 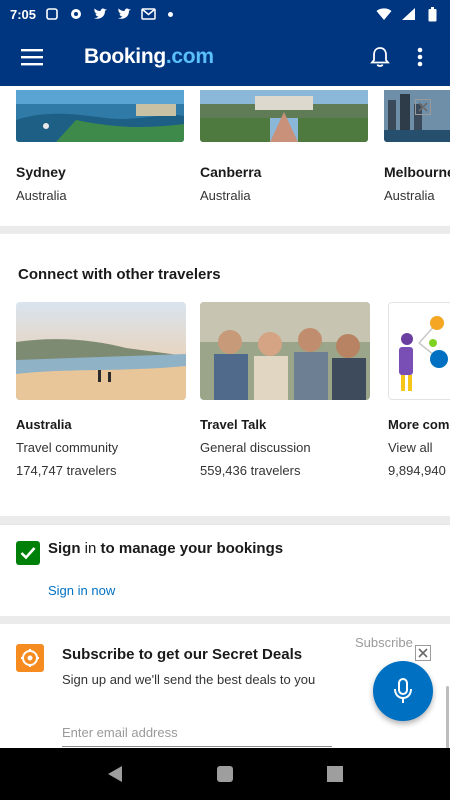 I want to click on signin-close-button, so click(x=423, y=107).